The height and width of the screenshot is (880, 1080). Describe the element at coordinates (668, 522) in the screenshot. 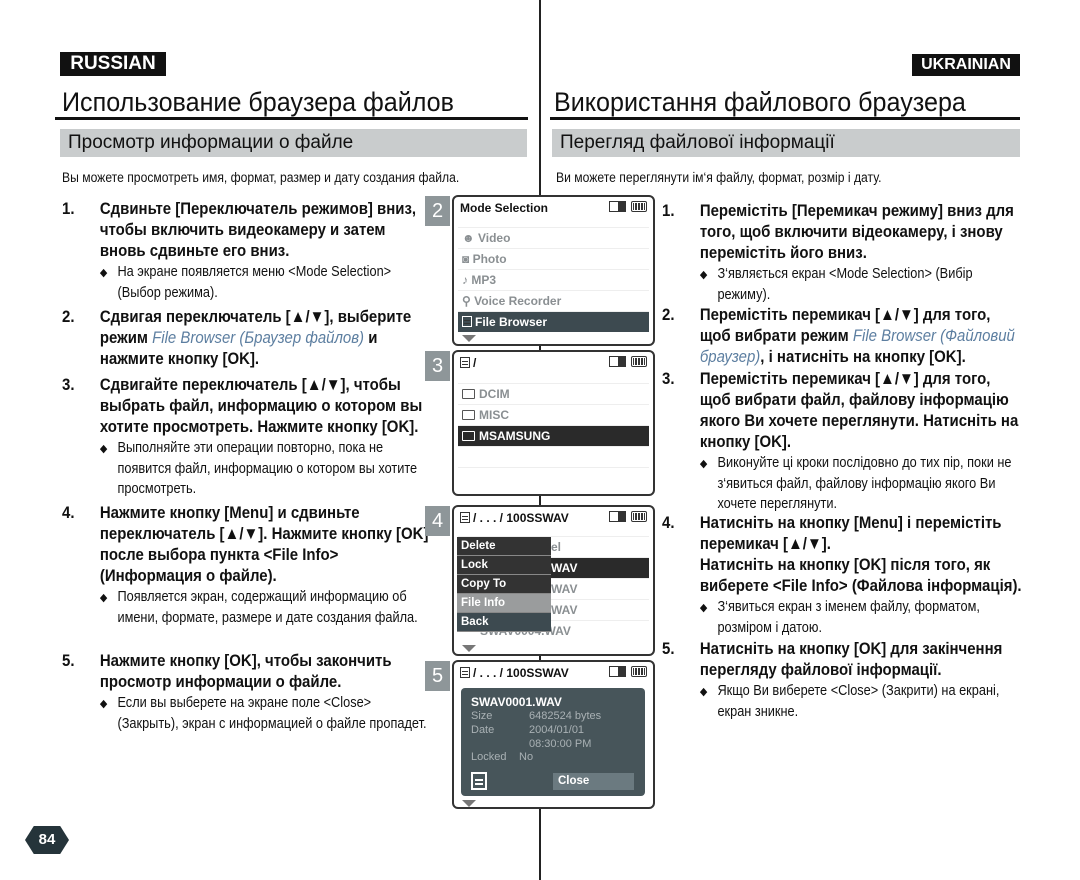

I see `step-number: 4.` at that location.